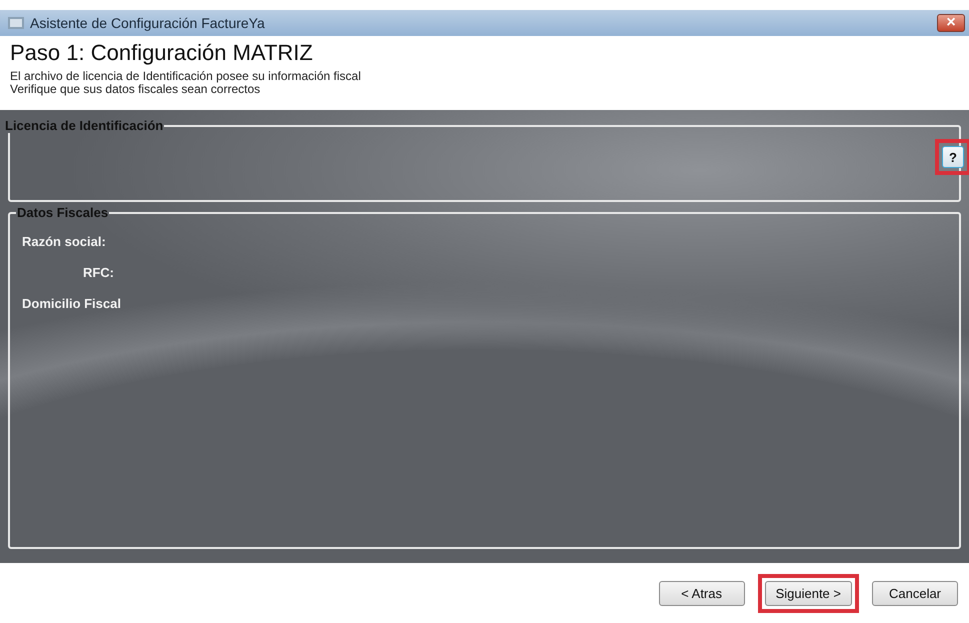 Image resolution: width=969 pixels, height=623 pixels. I want to click on field-label: Domicilio Fiscal, so click(71, 303).